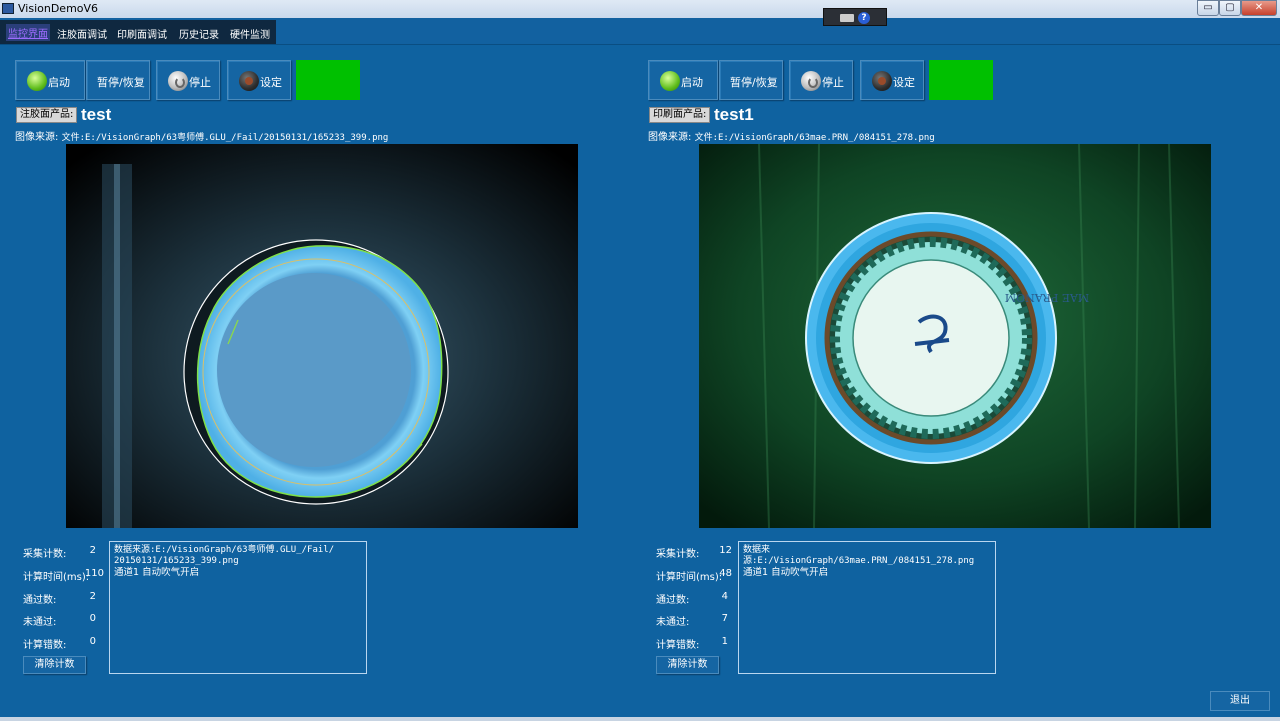  Describe the element at coordinates (640, 719) in the screenshot. I see `taskbar-strip` at that location.